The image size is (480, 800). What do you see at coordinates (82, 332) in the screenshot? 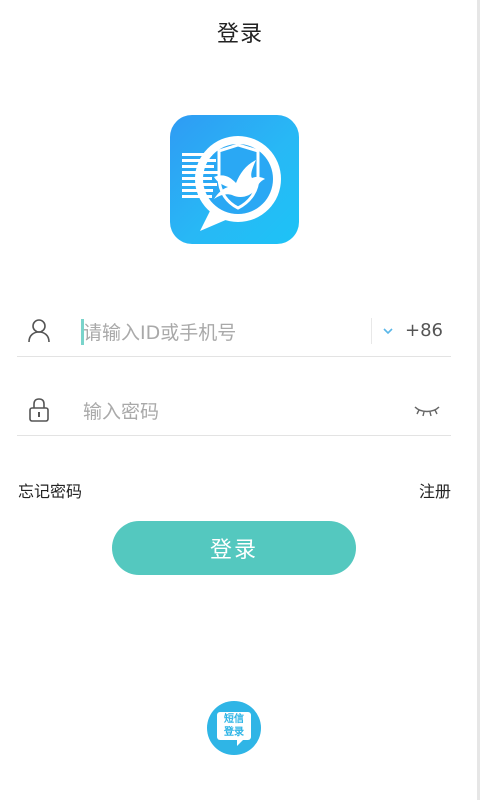
I see `text-cursor` at bounding box center [82, 332].